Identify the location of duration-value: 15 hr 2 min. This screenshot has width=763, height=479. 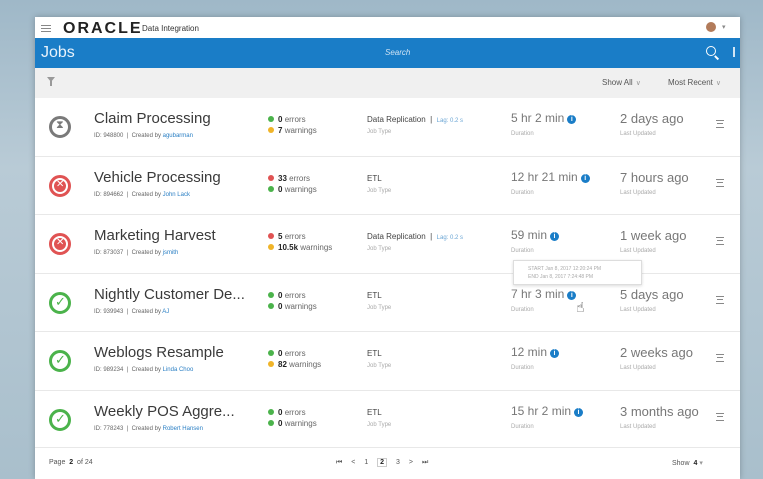
(541, 410).